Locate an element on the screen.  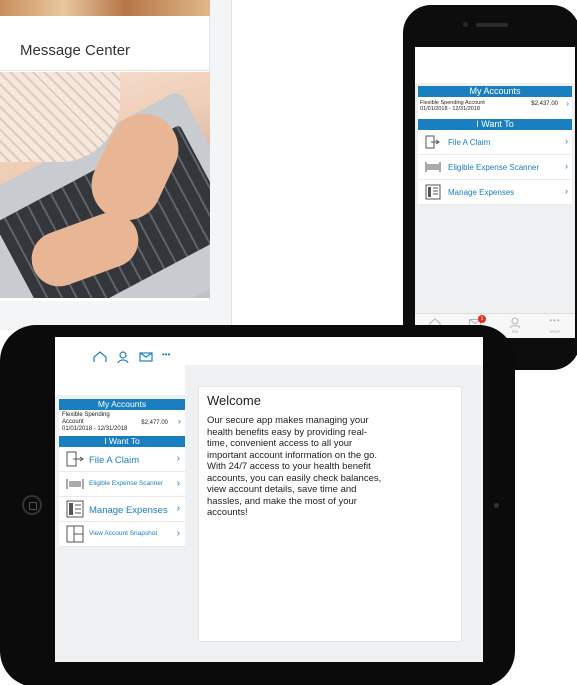
phone-speaker is located at coordinates (492, 25).